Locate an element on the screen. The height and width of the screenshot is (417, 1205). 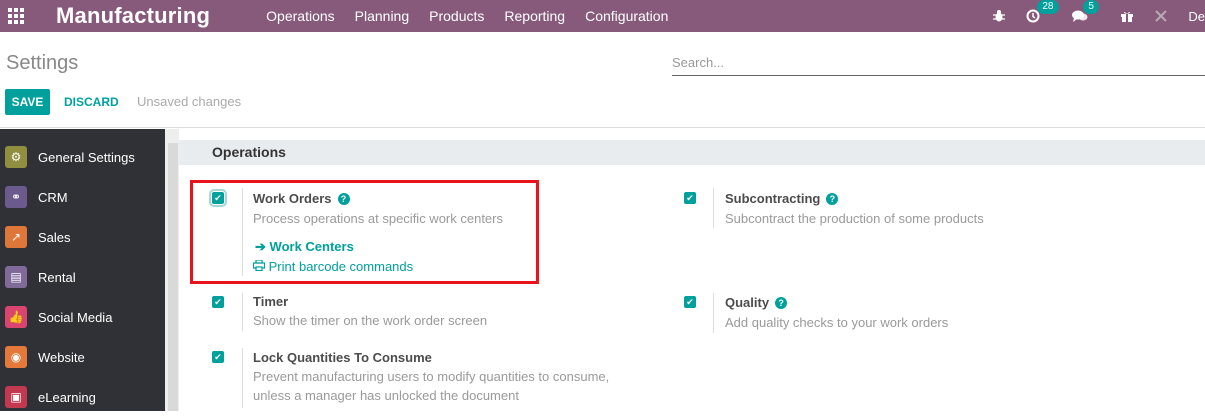
systray: 28 5 De is located at coordinates (1093, 16).